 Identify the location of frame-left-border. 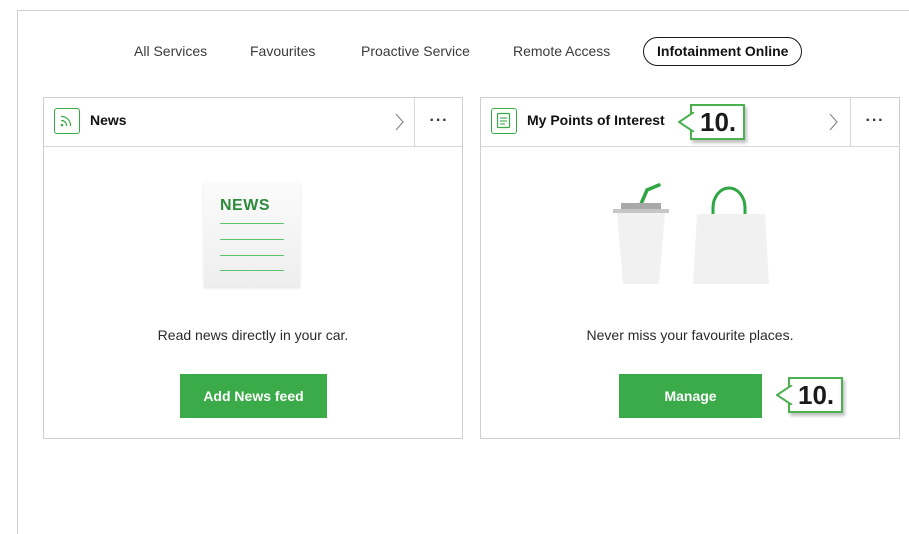
(17, 272).